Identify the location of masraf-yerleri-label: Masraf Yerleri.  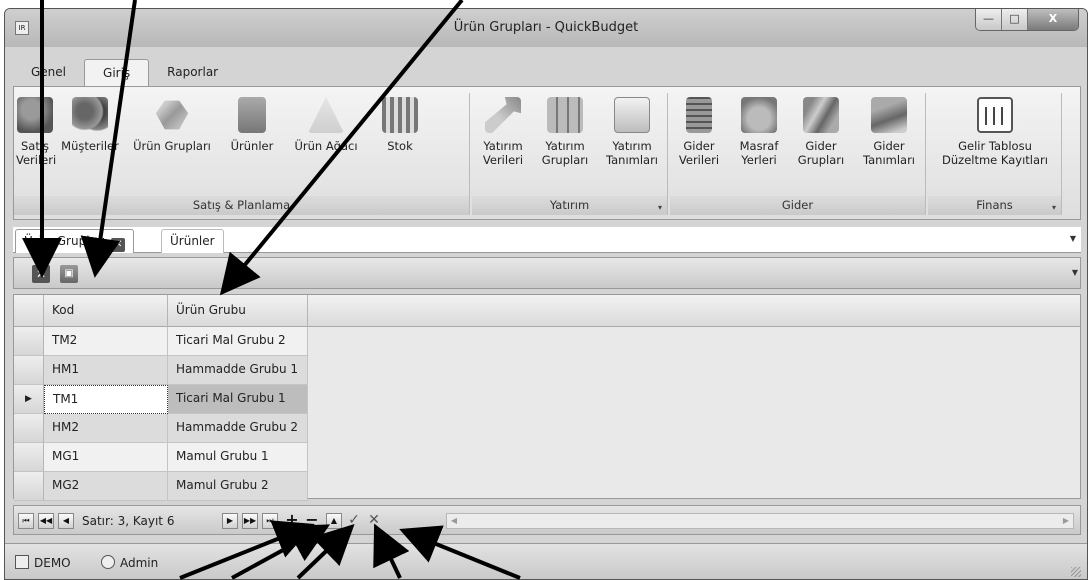
(759, 153).